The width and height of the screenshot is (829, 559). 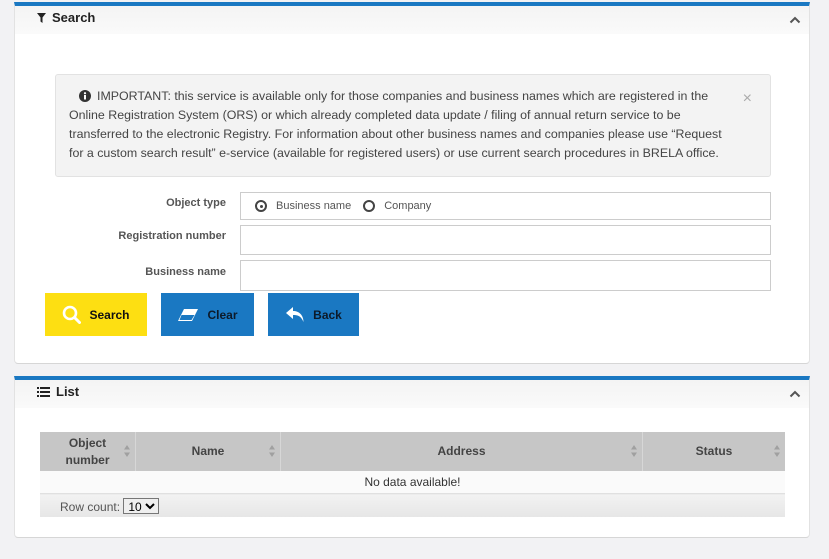 I want to click on registration-number-label: Registration number, so click(x=172, y=236).